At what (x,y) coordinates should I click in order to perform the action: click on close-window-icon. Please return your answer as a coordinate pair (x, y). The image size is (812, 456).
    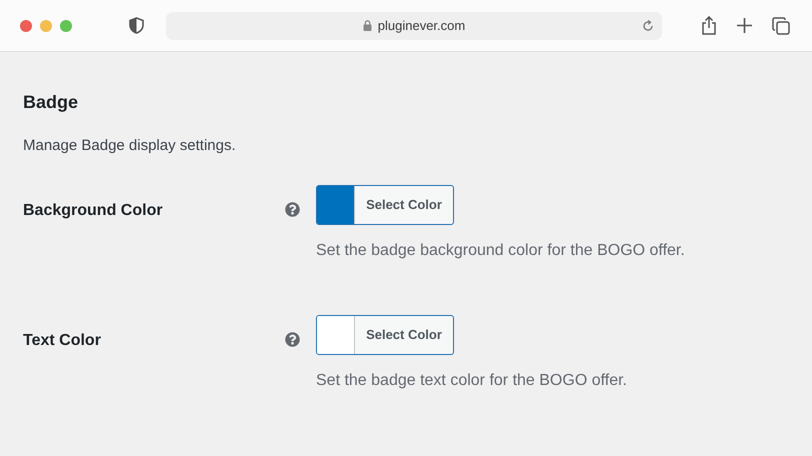
    Looking at the image, I should click on (26, 26).